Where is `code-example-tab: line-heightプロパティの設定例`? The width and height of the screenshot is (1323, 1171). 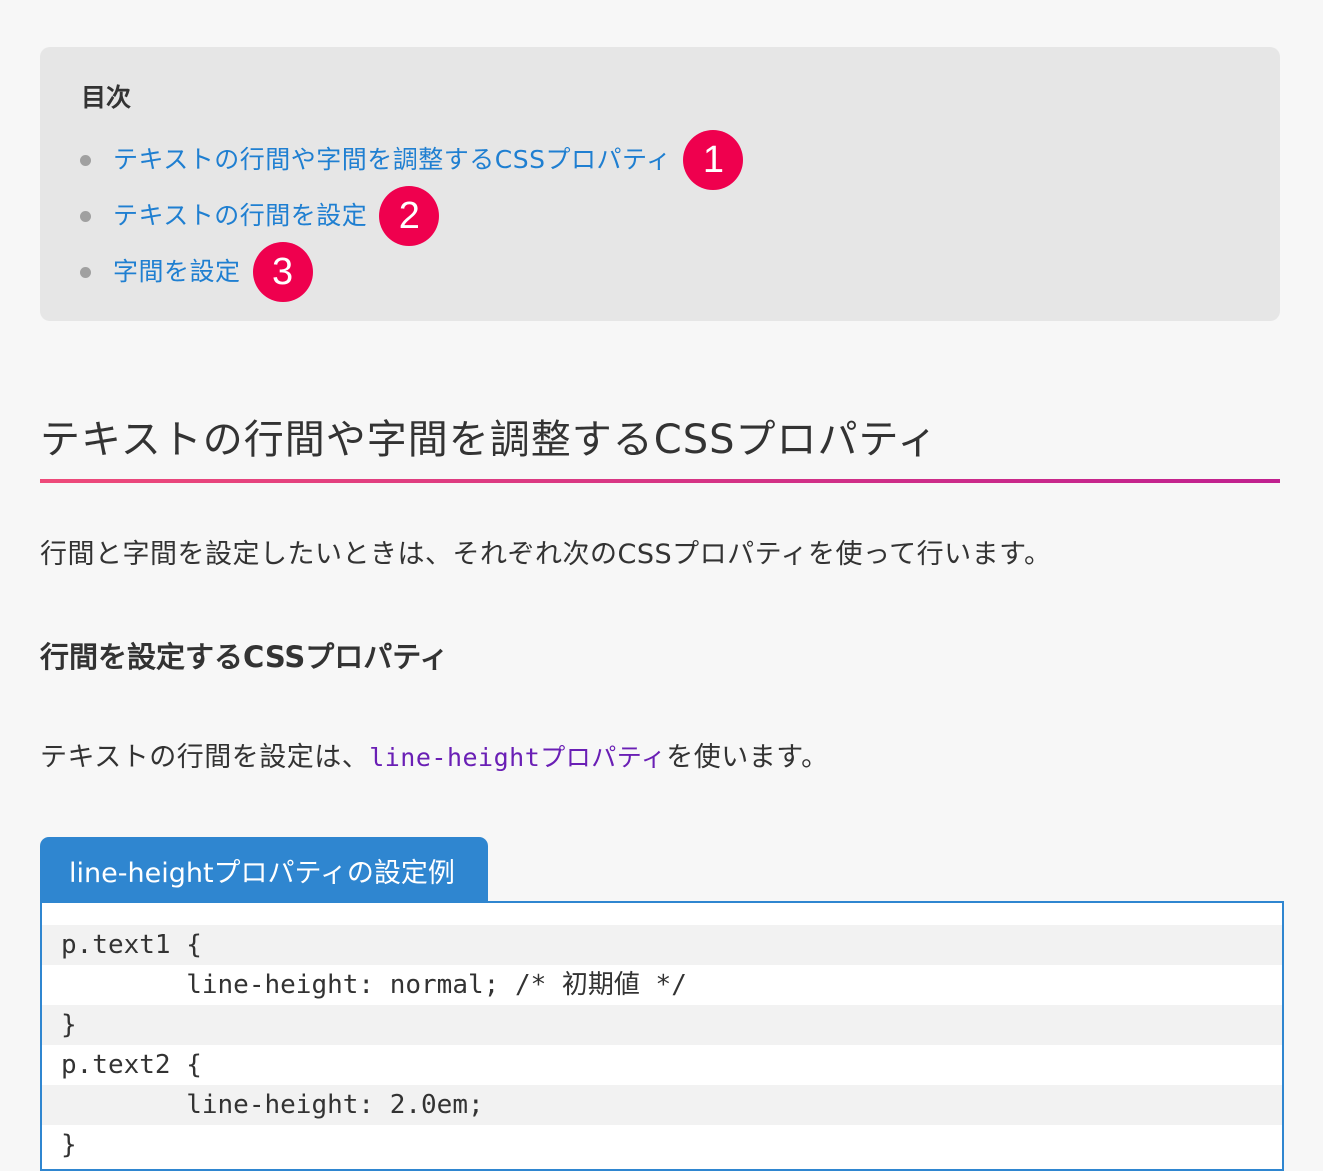
code-example-tab: line-heightプロパティの設定例 is located at coordinates (264, 870).